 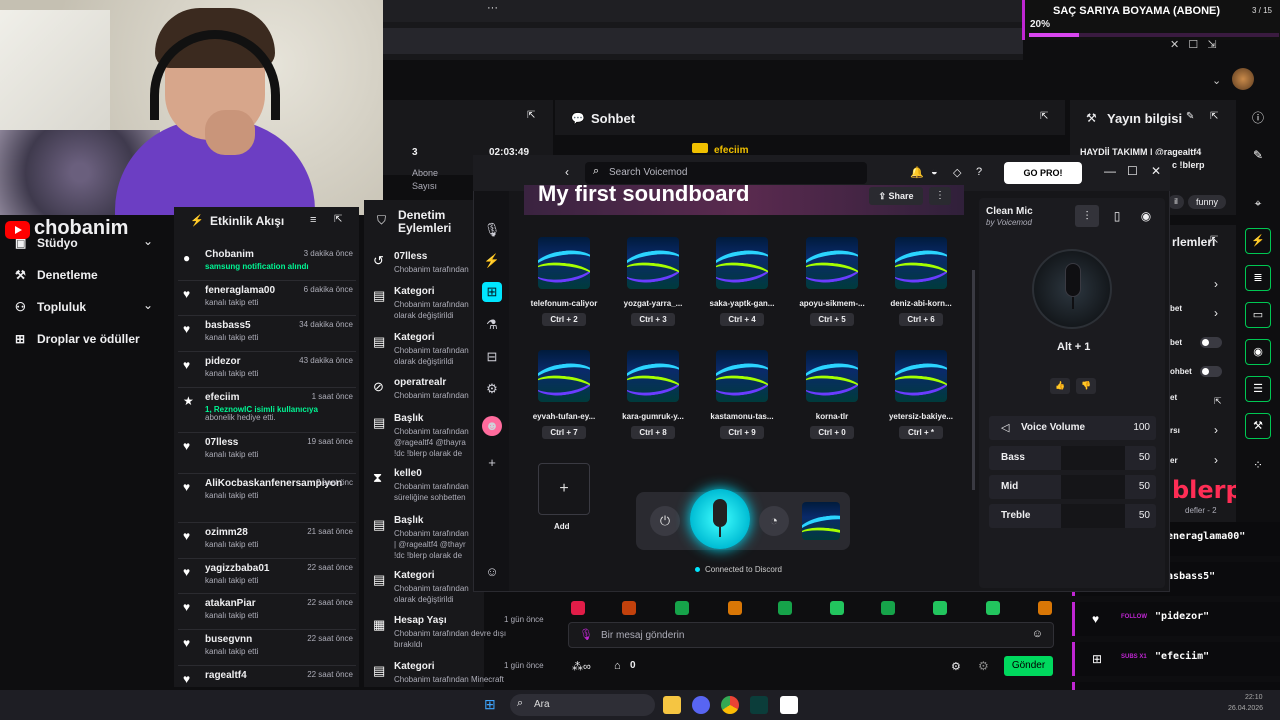 What do you see at coordinates (665, 521) in the screenshot?
I see `power-icon: ⏻` at bounding box center [665, 521].